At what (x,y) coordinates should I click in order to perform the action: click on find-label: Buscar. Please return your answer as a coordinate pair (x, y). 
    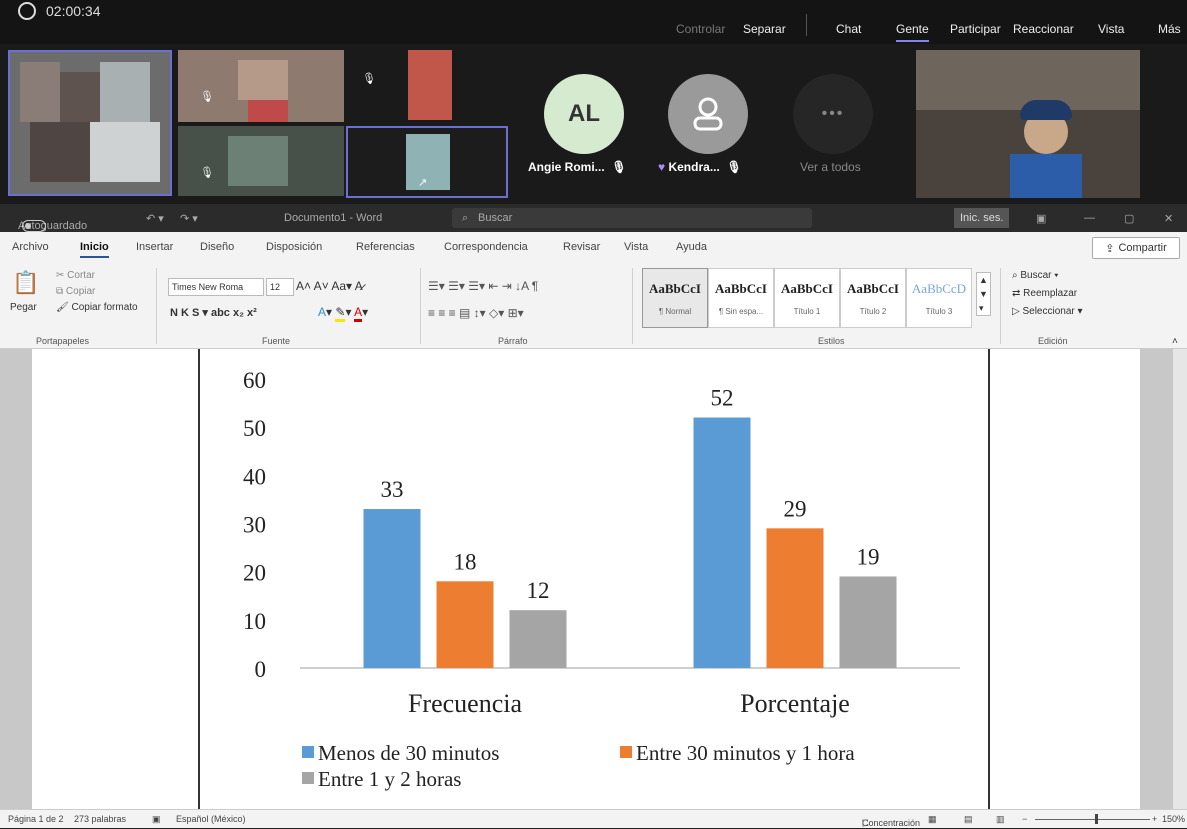
    Looking at the image, I should click on (1036, 275).